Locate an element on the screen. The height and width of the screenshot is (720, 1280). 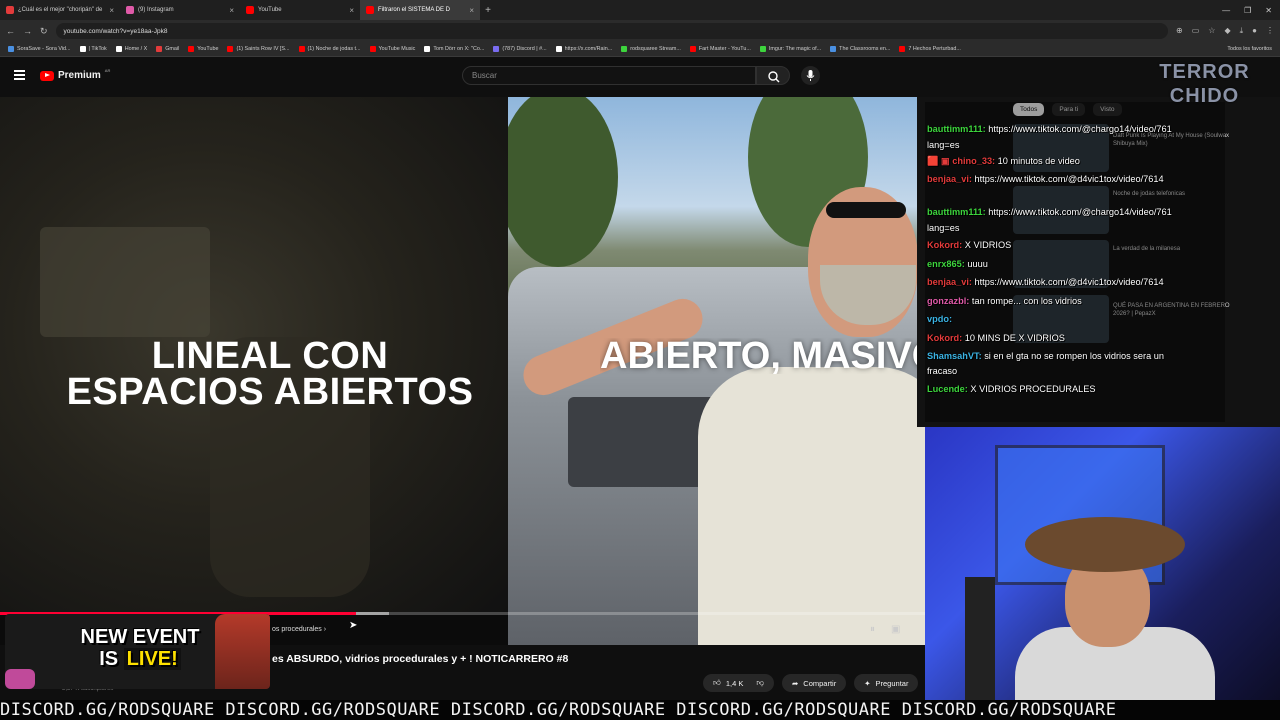
cast-icon: ▭ is located at coordinates (1196, 31).